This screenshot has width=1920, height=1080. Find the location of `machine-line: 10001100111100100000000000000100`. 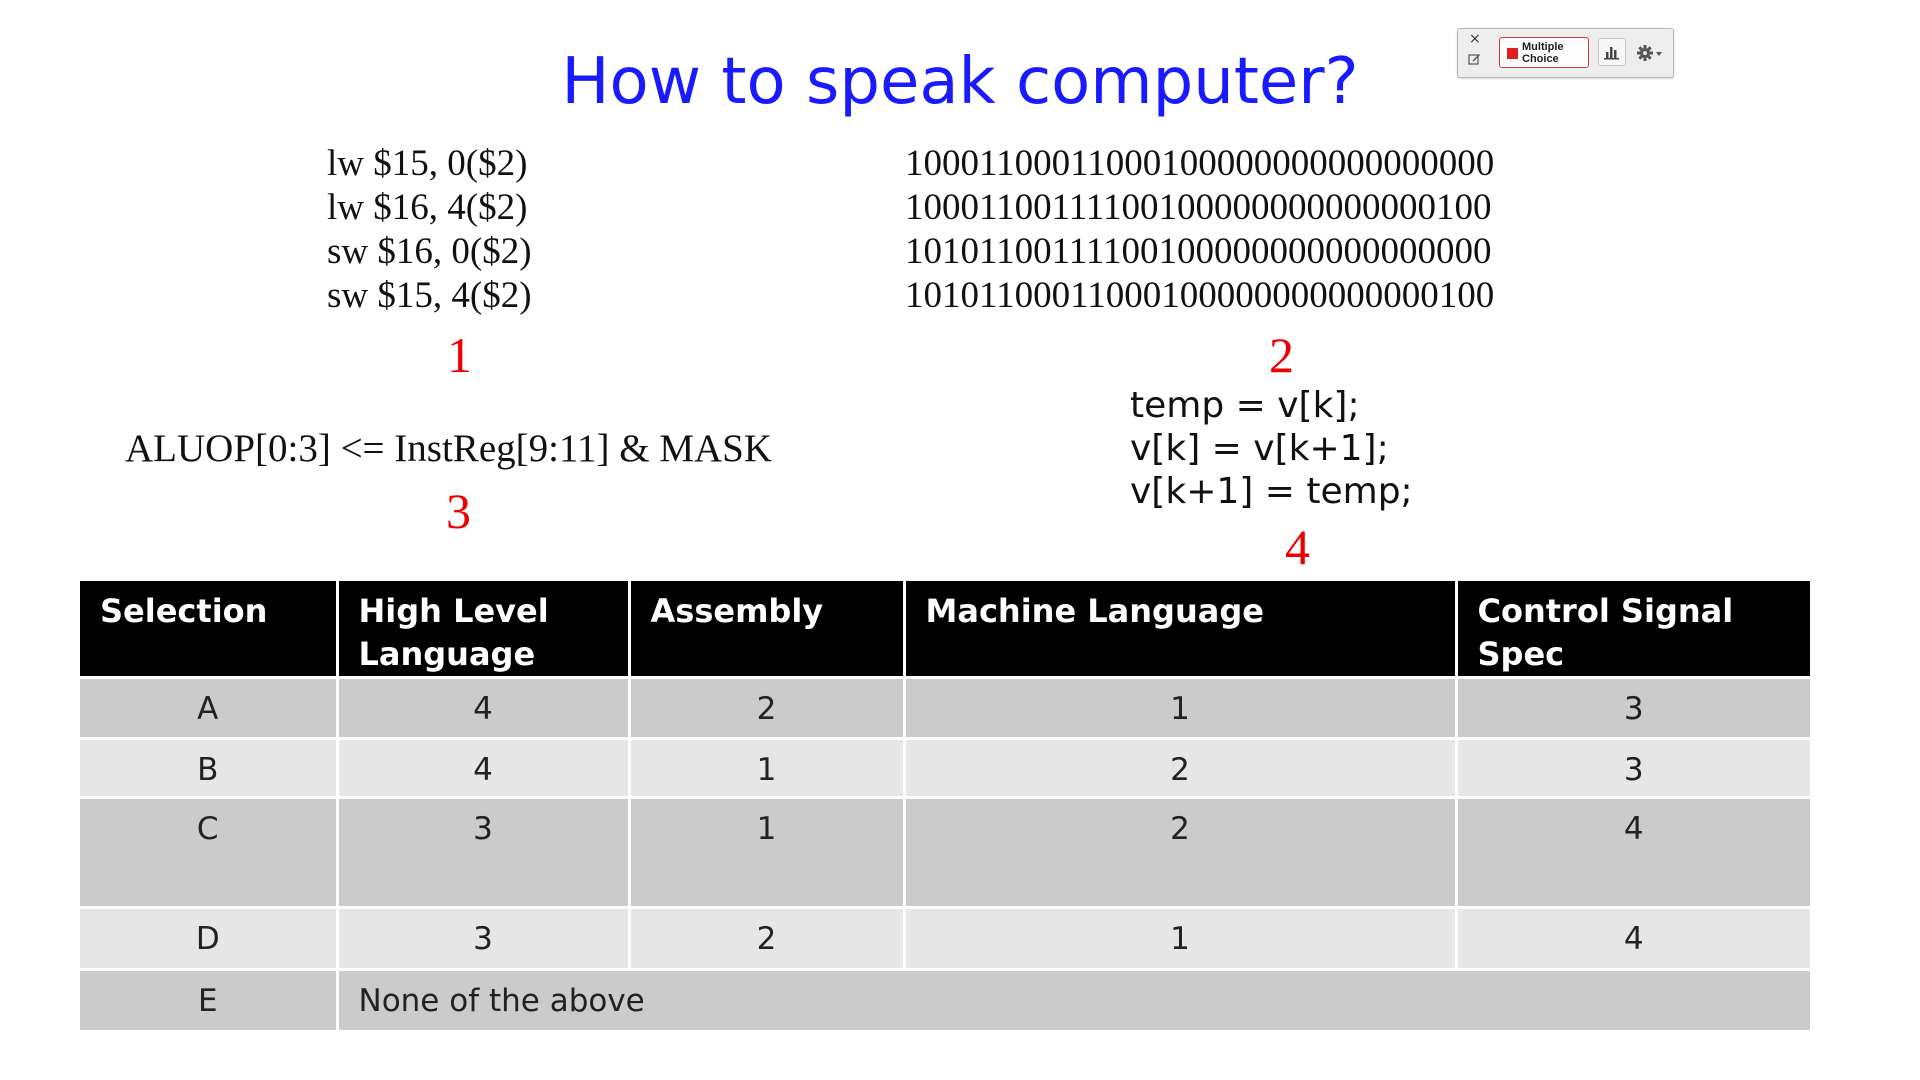

machine-line: 10001100111100100000000000000100 is located at coordinates (1198, 207).